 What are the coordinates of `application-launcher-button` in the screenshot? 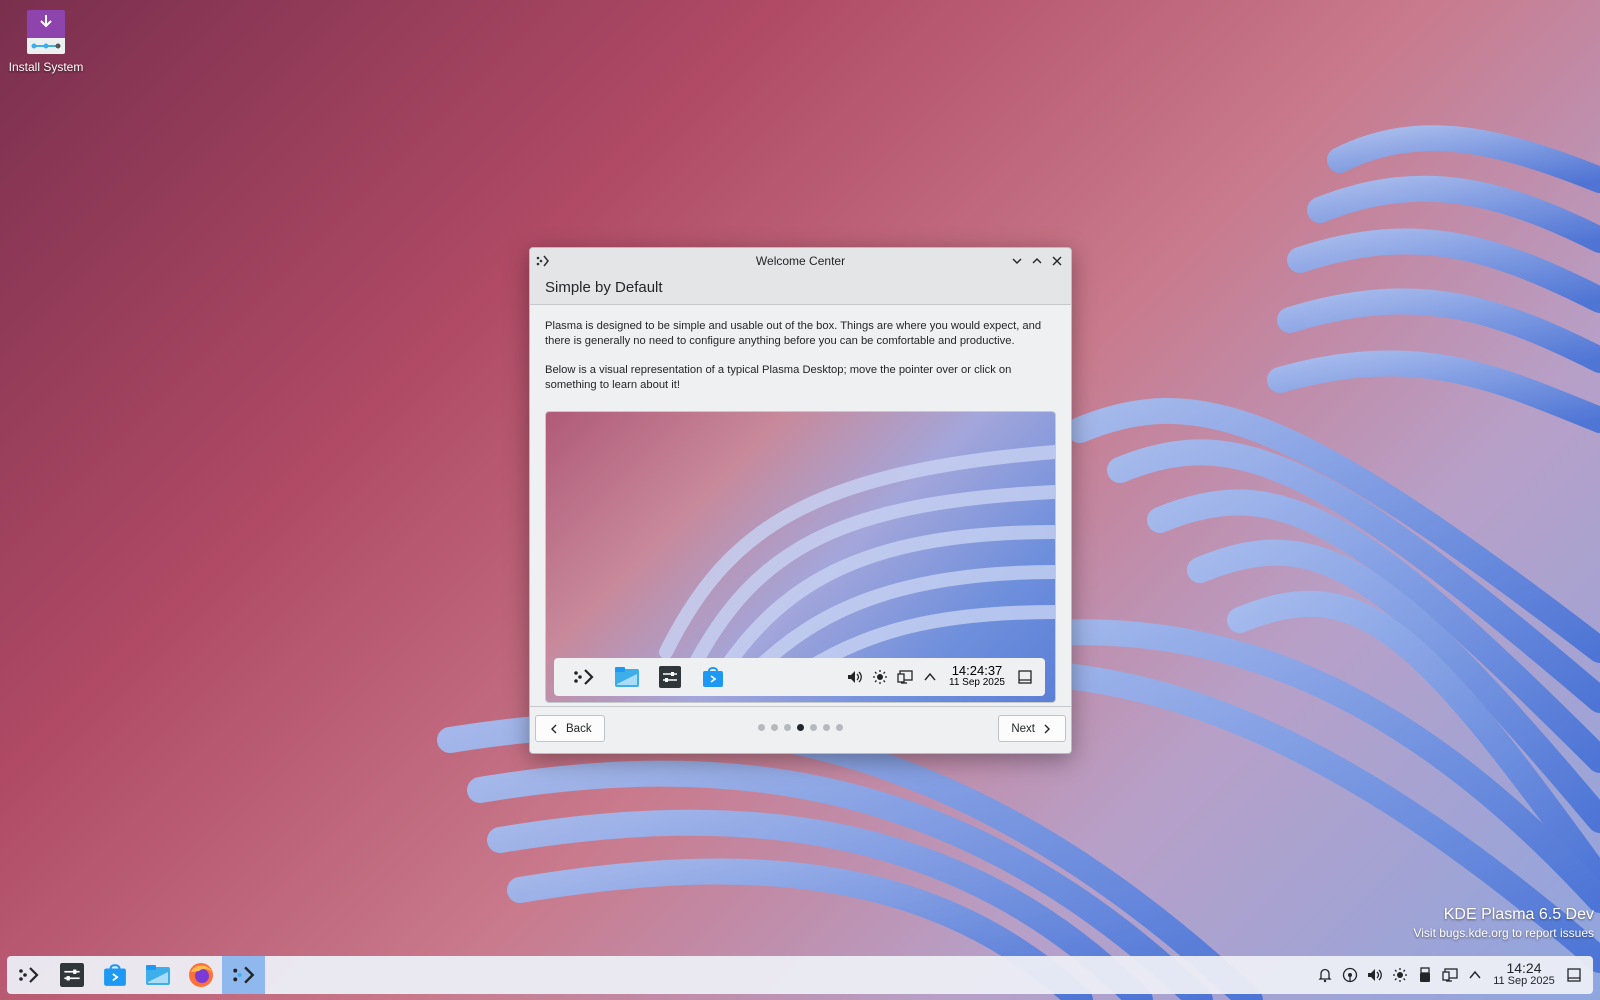 It's located at (28, 975).